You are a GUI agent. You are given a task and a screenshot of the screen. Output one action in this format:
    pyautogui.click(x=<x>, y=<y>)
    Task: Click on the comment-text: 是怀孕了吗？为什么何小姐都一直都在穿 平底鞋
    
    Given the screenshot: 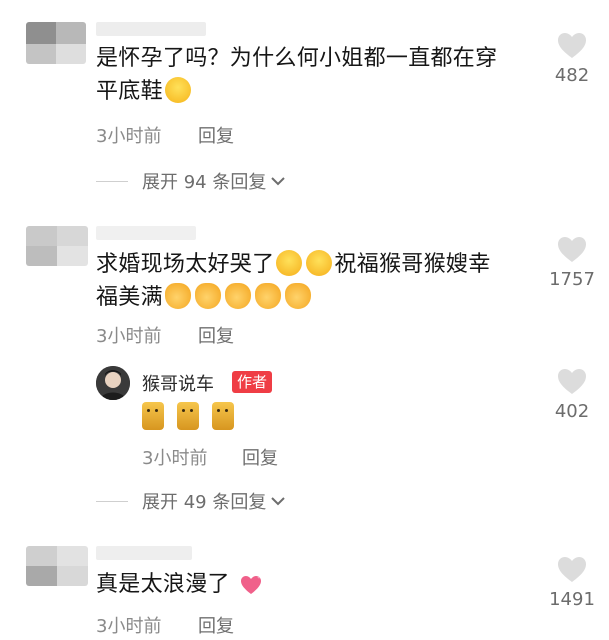 What is the action you would take?
    pyautogui.click(x=296, y=75)
    